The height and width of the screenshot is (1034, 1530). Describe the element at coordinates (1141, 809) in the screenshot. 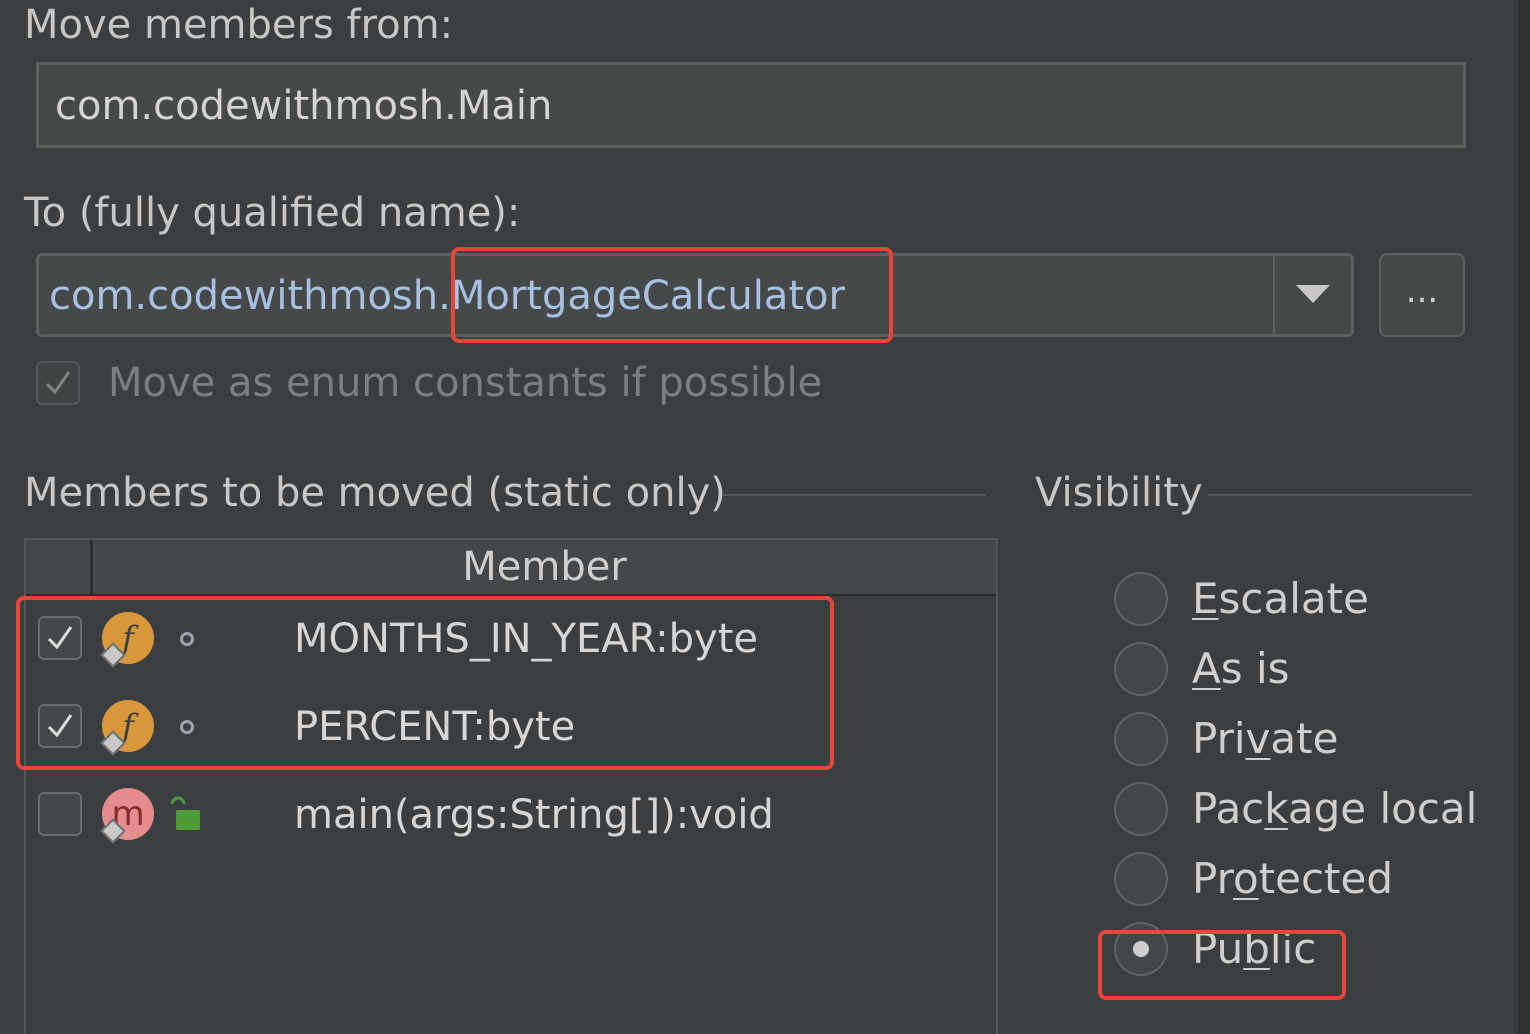

I see `radio-package-local` at that location.